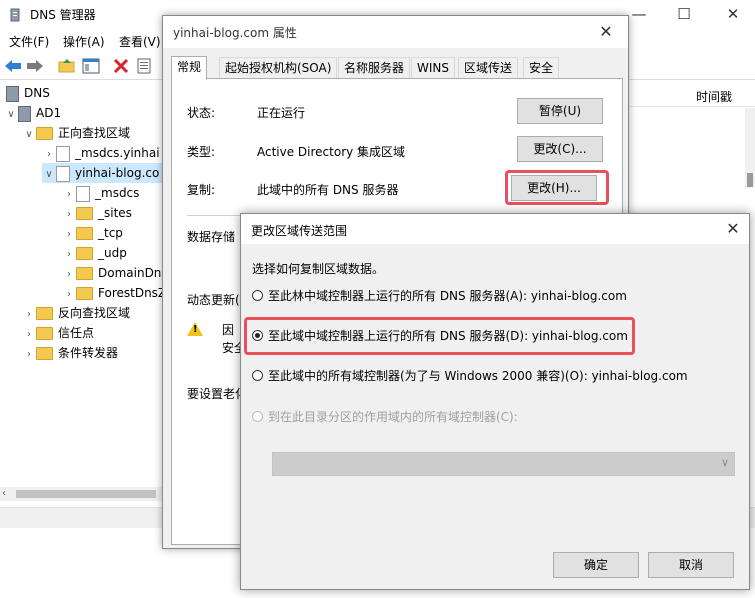 The width and height of the screenshot is (755, 598). I want to click on tab-general: 常规, so click(189, 68).